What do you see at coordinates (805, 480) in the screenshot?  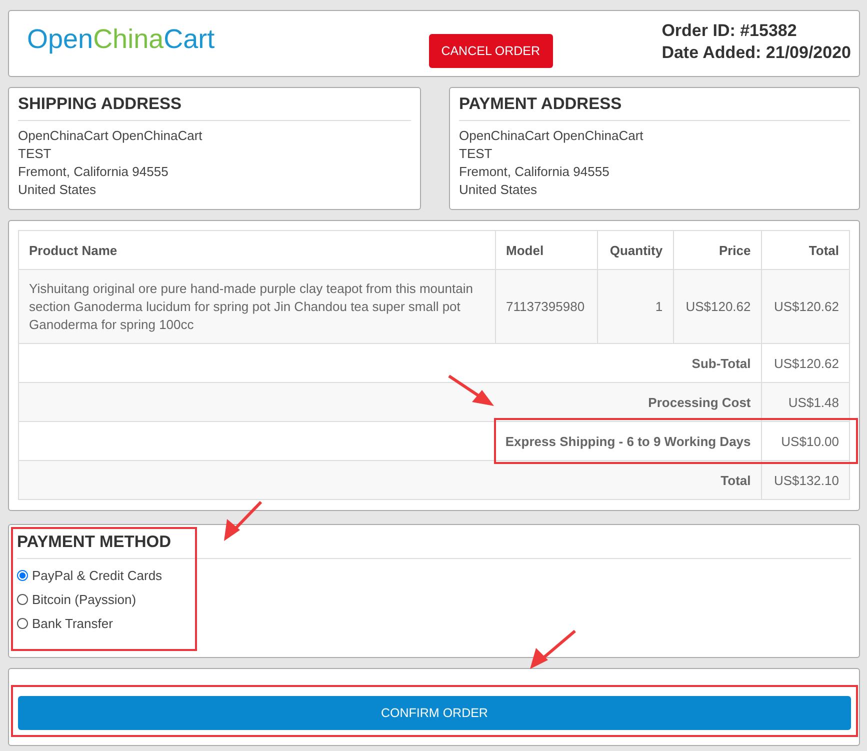 I see `total-value: US$132.10` at bounding box center [805, 480].